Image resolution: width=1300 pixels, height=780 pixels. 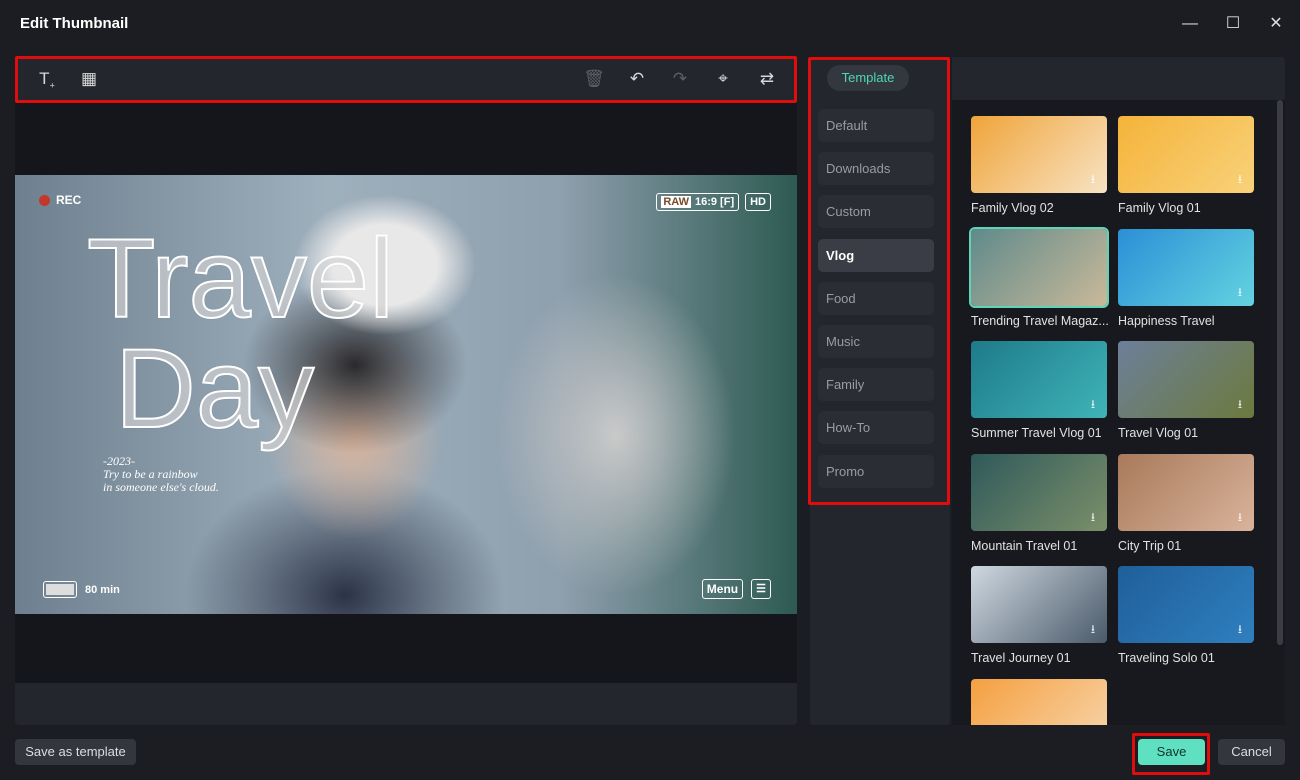 What do you see at coordinates (876, 428) in the screenshot?
I see `category-how-to: How-To` at bounding box center [876, 428].